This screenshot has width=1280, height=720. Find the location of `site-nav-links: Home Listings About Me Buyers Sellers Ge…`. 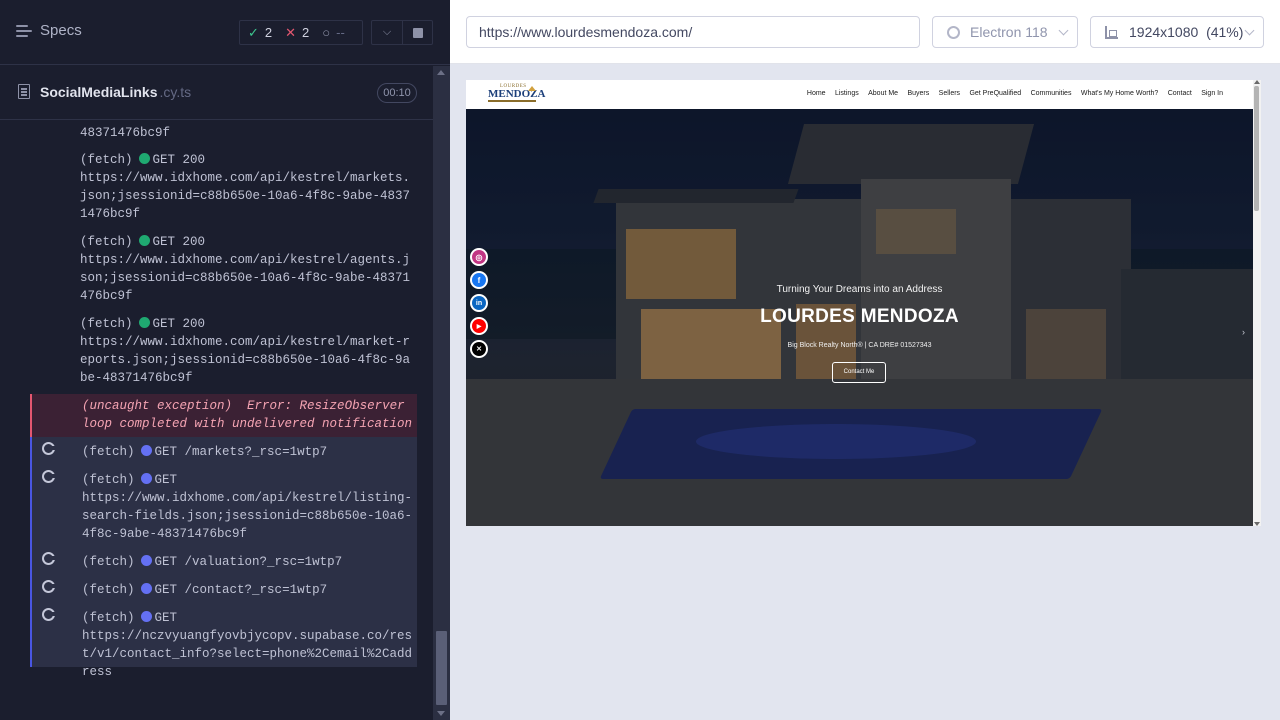

site-nav-links: Home Listings About Me Buyers Sellers Ge… is located at coordinates (1015, 93).